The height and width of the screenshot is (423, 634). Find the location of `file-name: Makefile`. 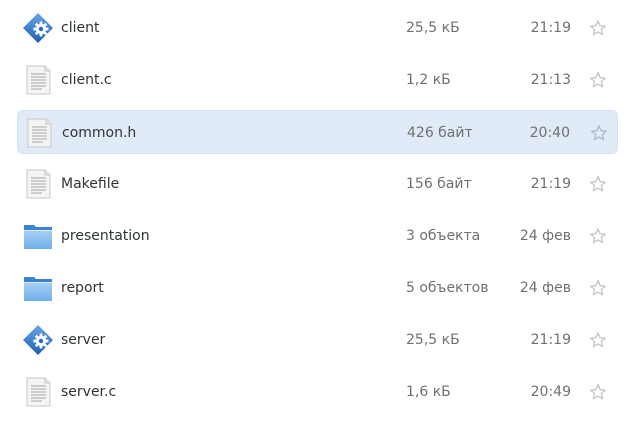

file-name: Makefile is located at coordinates (90, 184).